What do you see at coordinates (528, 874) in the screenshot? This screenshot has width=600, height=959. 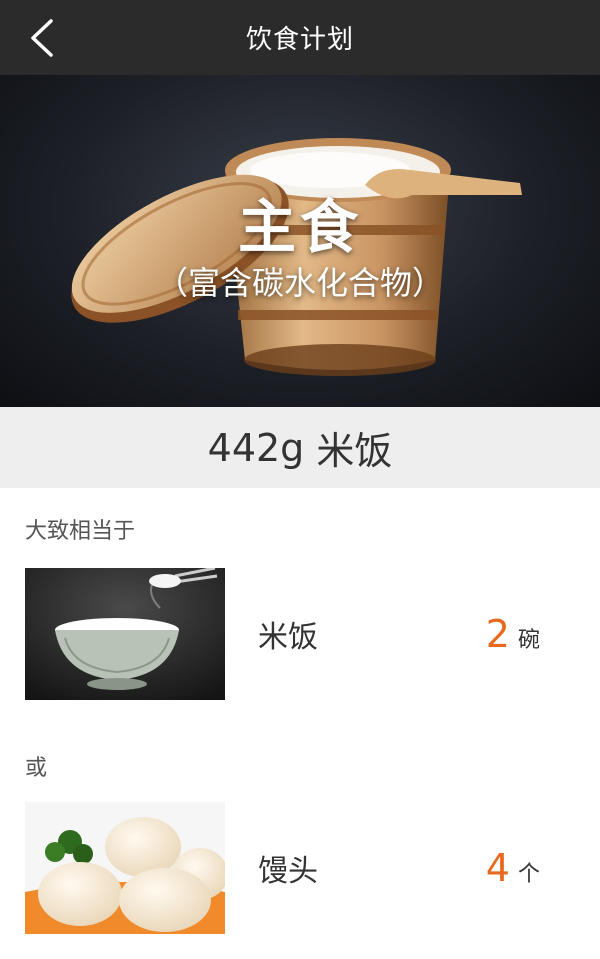 I see `quantity-unit: 个` at bounding box center [528, 874].